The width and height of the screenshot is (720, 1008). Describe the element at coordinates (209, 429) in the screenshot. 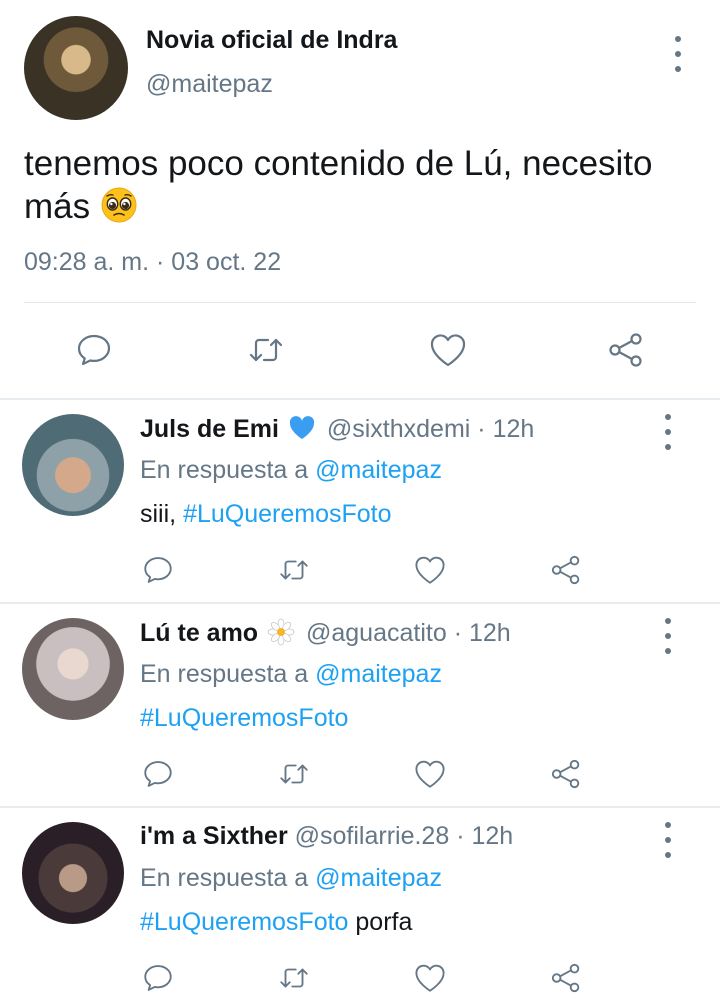

I see `reply-author-name: Juls de Emi` at that location.